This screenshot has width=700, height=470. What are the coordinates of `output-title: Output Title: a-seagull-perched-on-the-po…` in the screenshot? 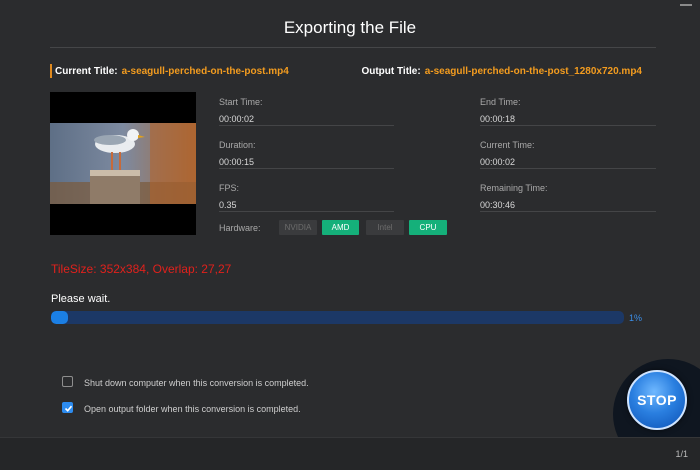 It's located at (501, 71).